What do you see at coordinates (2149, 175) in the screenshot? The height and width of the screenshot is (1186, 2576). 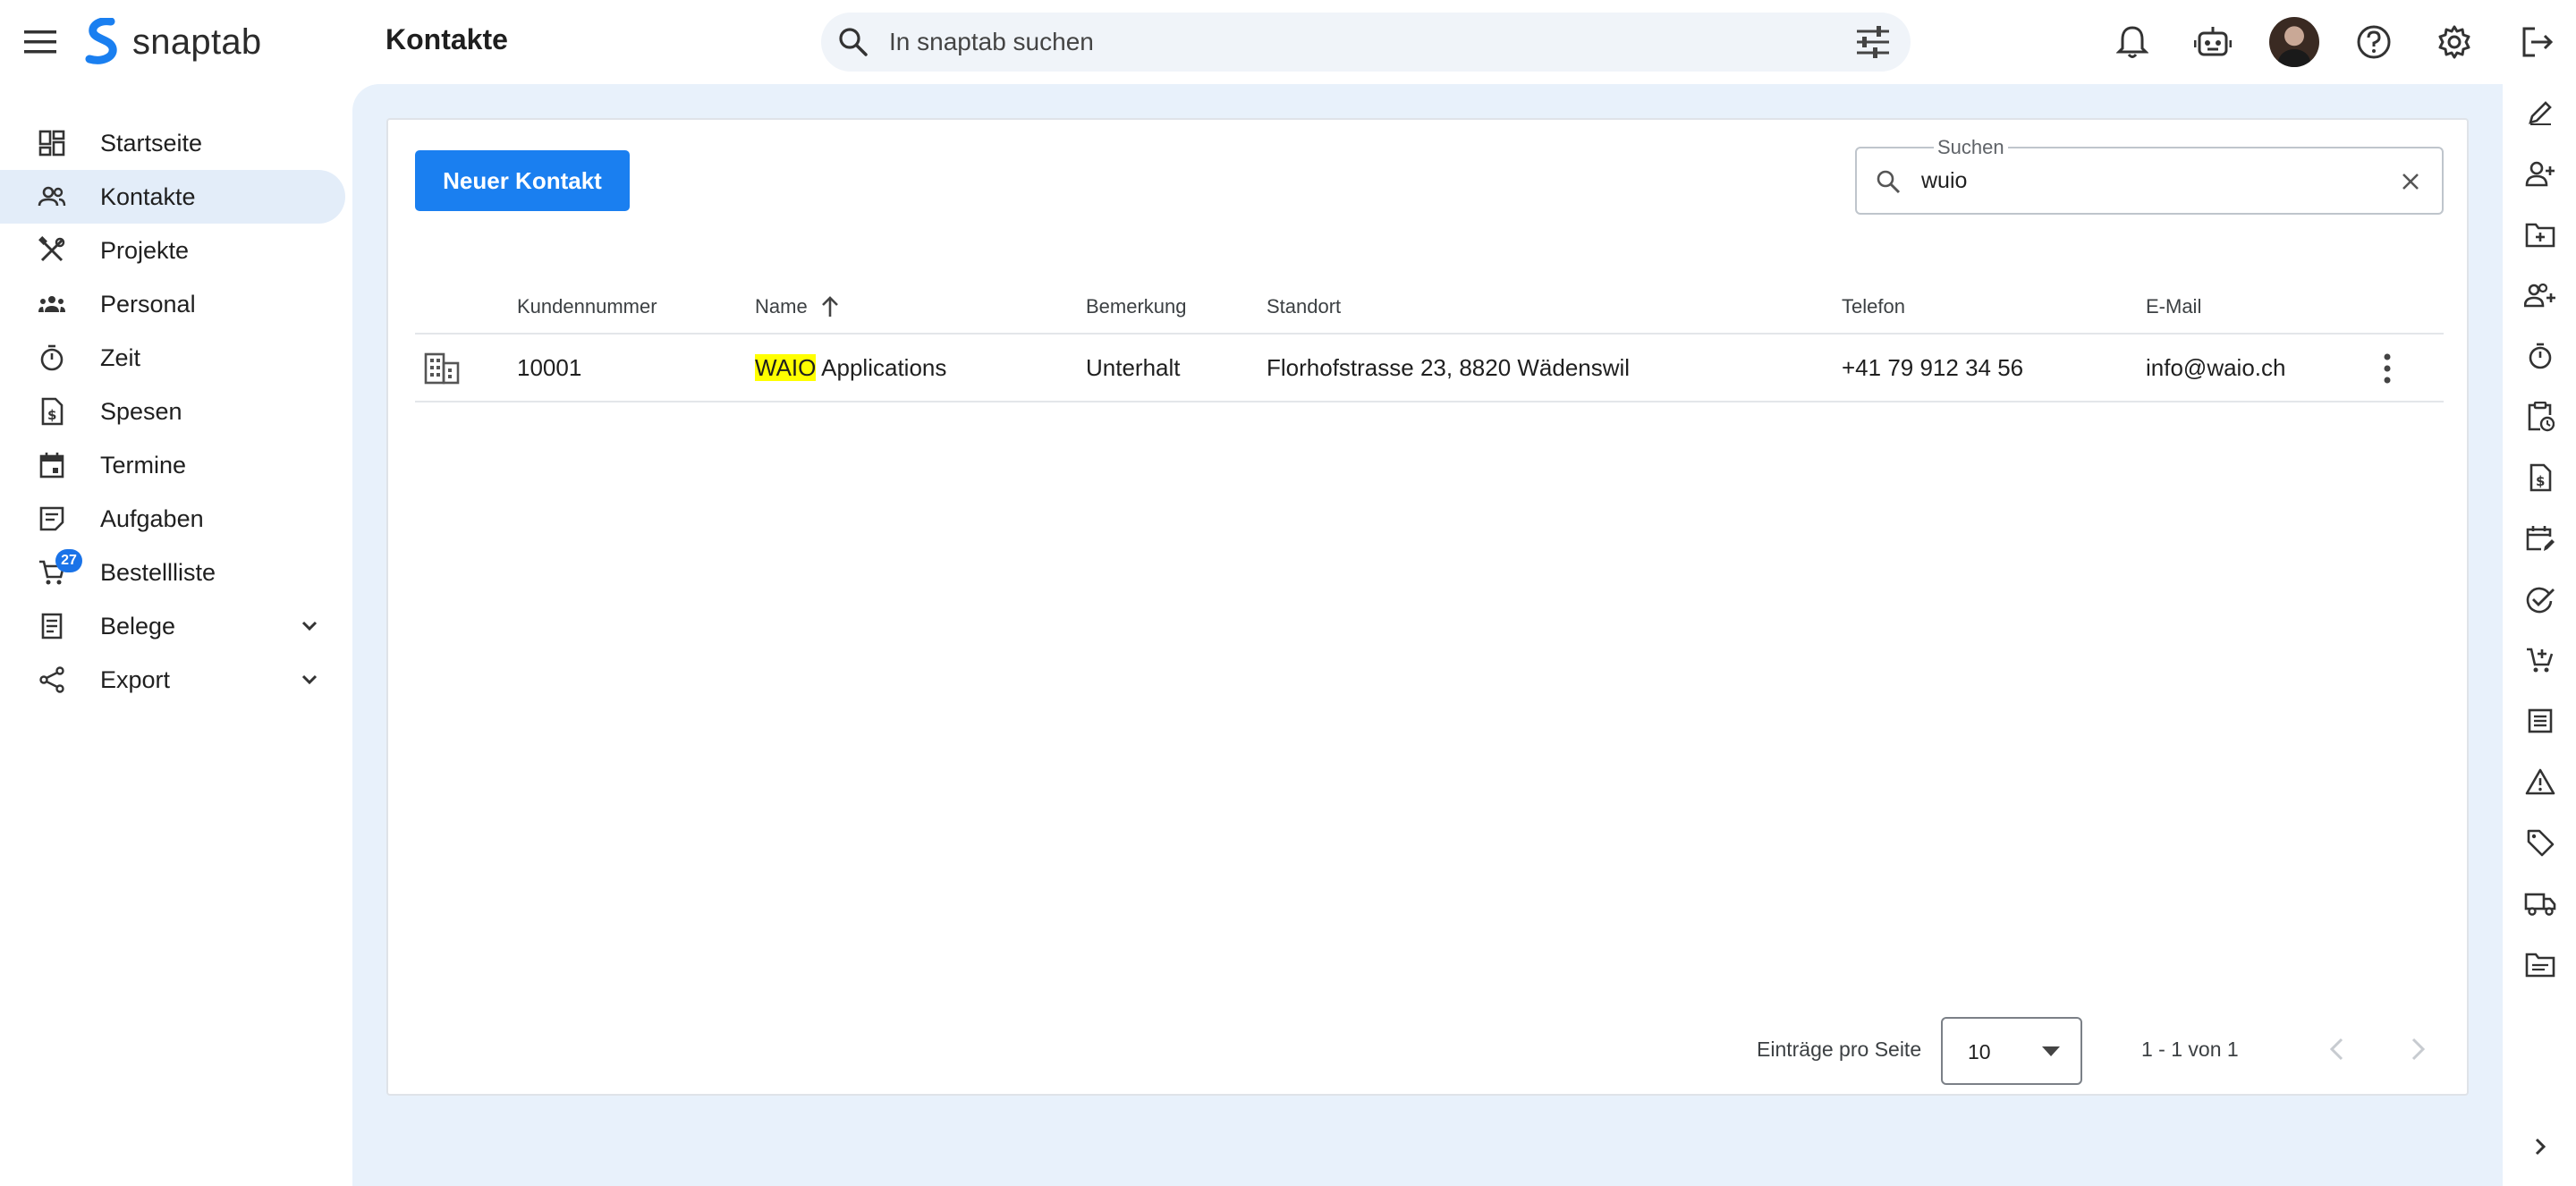 I see `contacts-search-field: Suchen wuio` at bounding box center [2149, 175].